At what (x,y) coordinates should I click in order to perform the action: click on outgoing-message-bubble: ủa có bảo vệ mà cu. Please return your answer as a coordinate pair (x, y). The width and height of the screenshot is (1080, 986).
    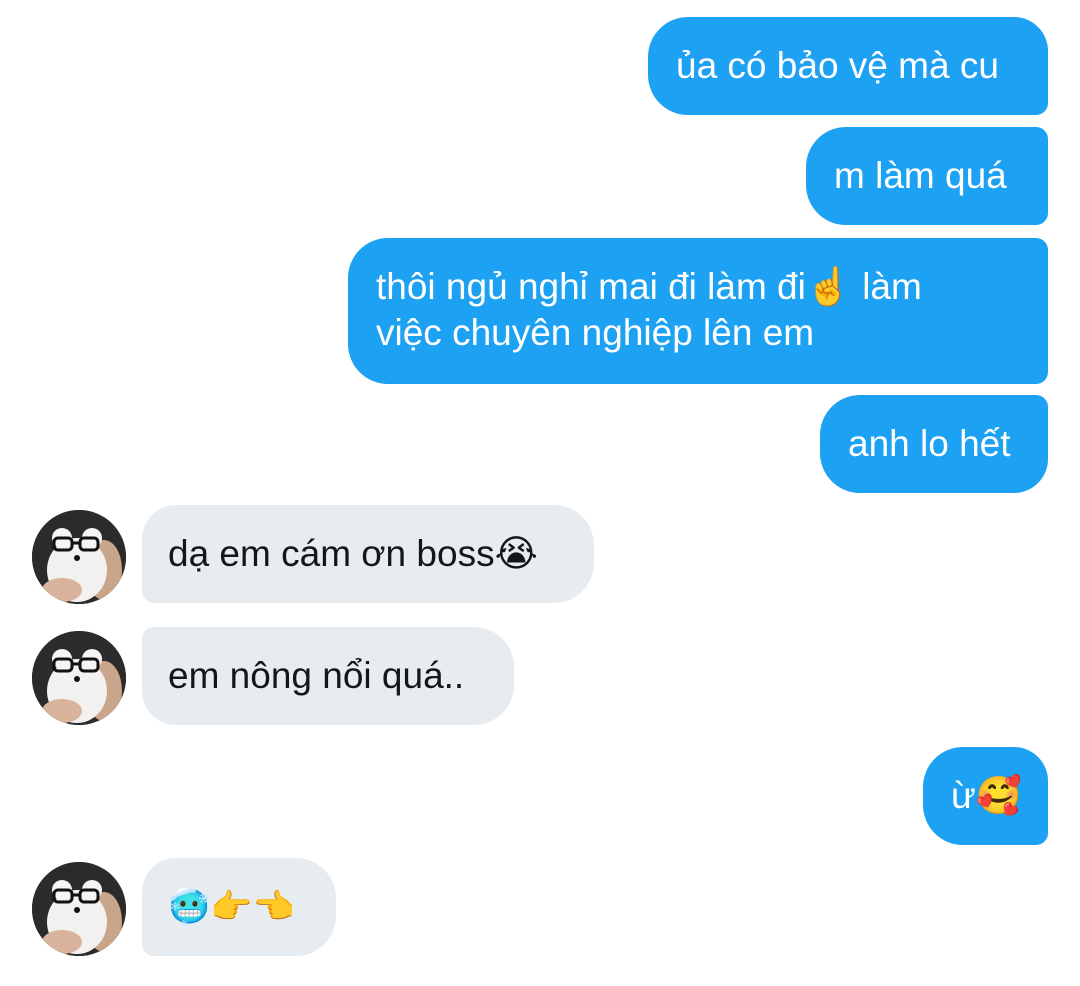
    Looking at the image, I should click on (848, 66).